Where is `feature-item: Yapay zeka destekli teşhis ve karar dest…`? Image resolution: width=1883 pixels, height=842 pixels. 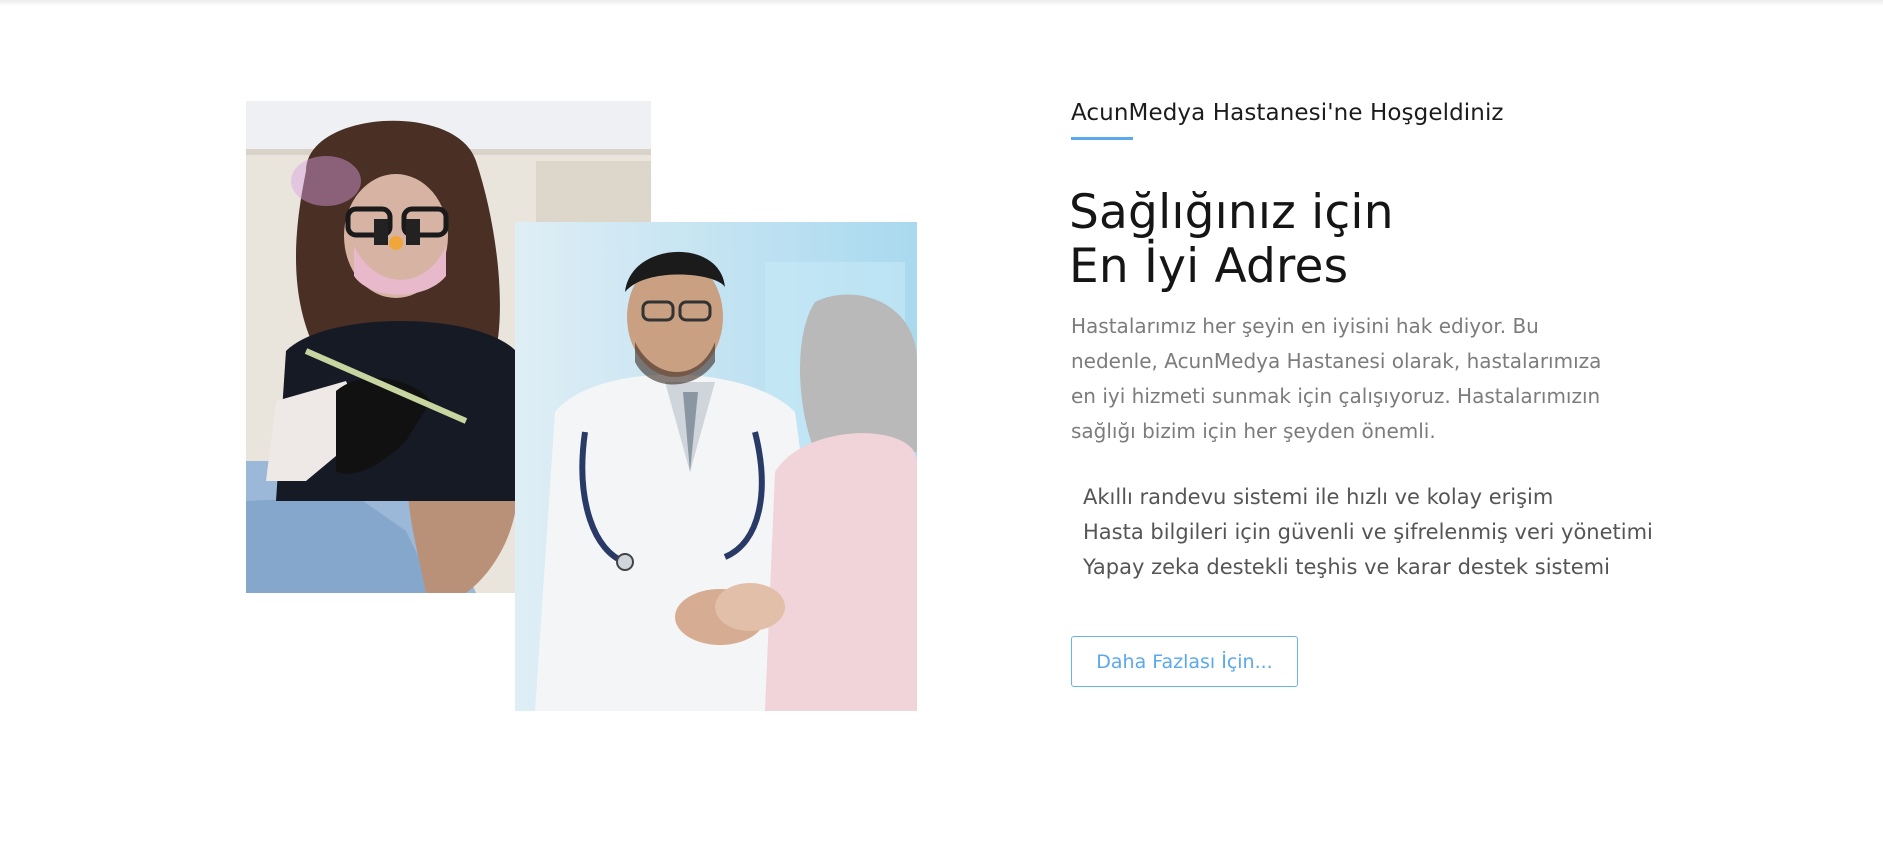 feature-item: Yapay zeka destekli teşhis ve karar dest… is located at coordinates (1346, 567).